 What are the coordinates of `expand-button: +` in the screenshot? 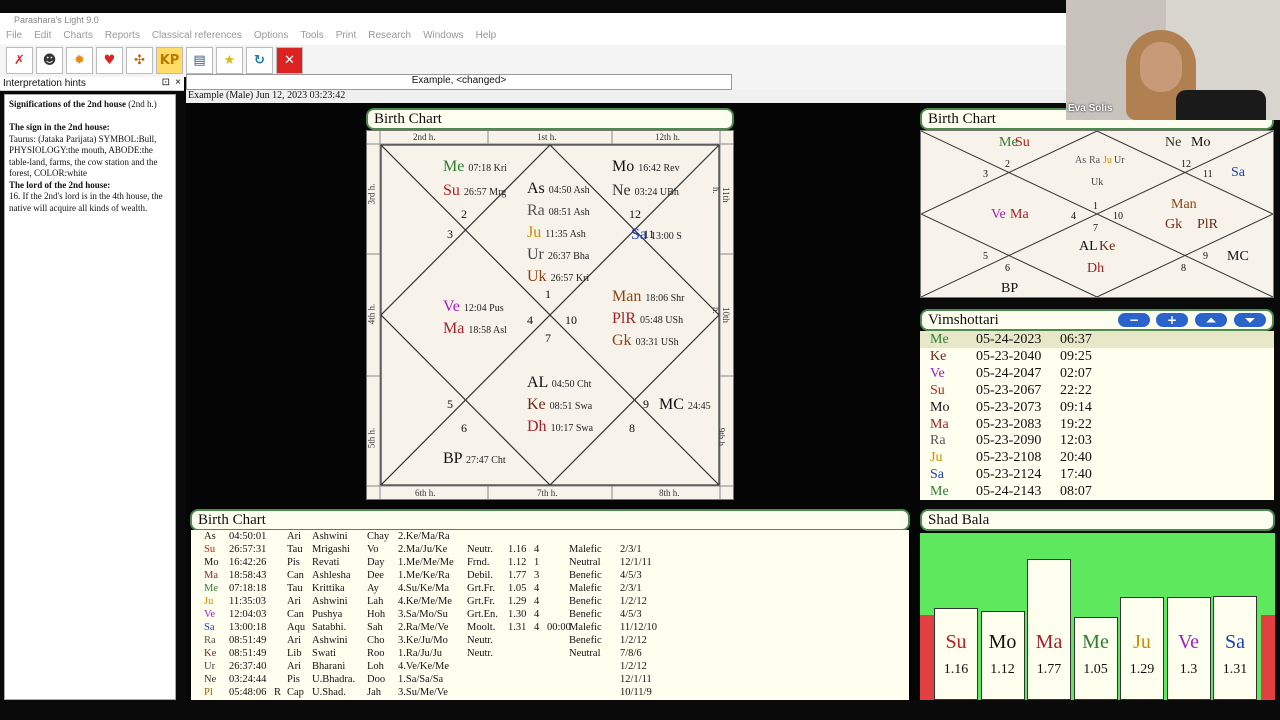 It's located at (1172, 320).